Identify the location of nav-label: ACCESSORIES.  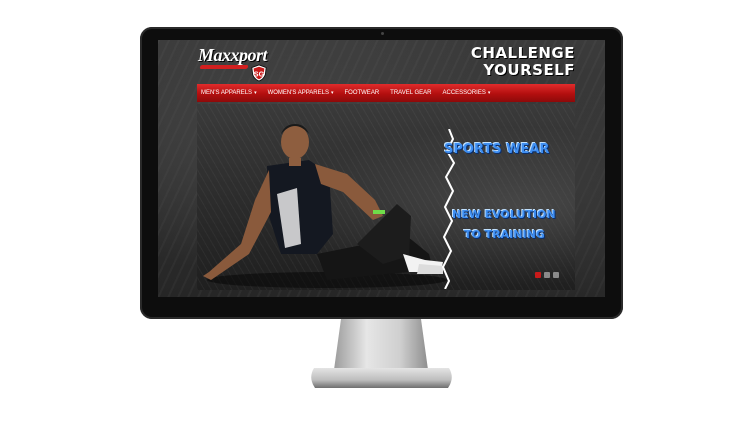
(464, 93).